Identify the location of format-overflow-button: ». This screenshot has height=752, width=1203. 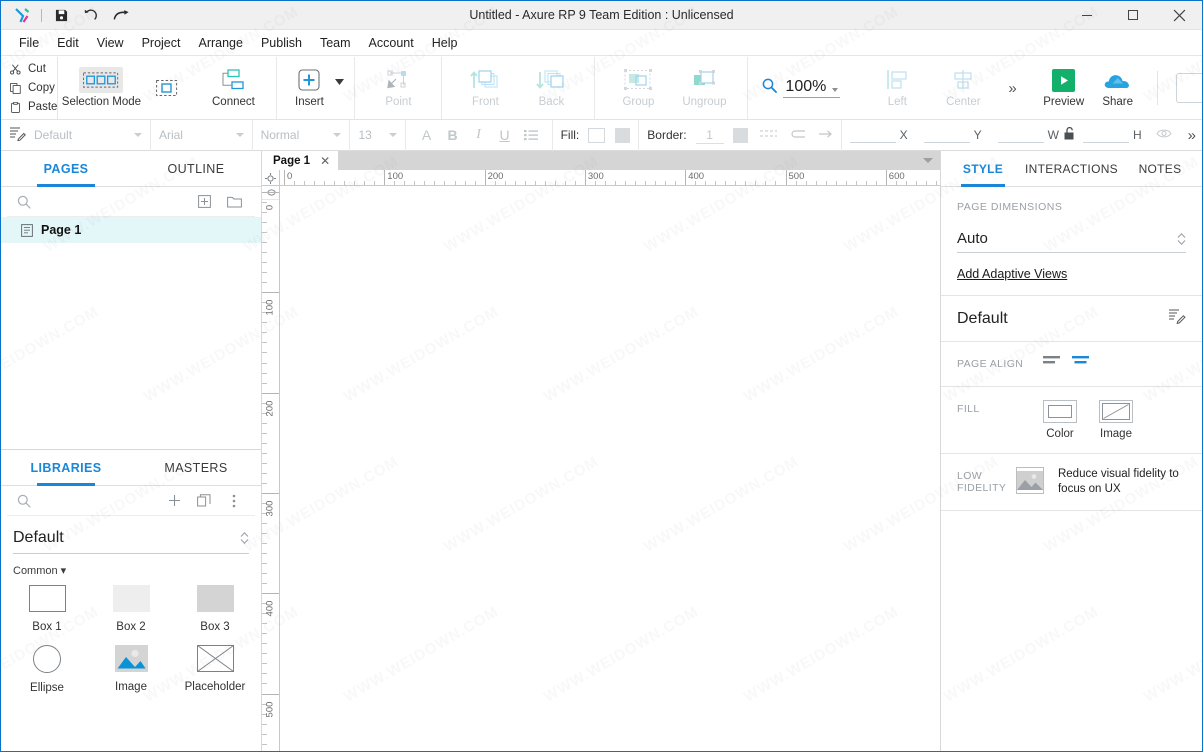
(1192, 135).